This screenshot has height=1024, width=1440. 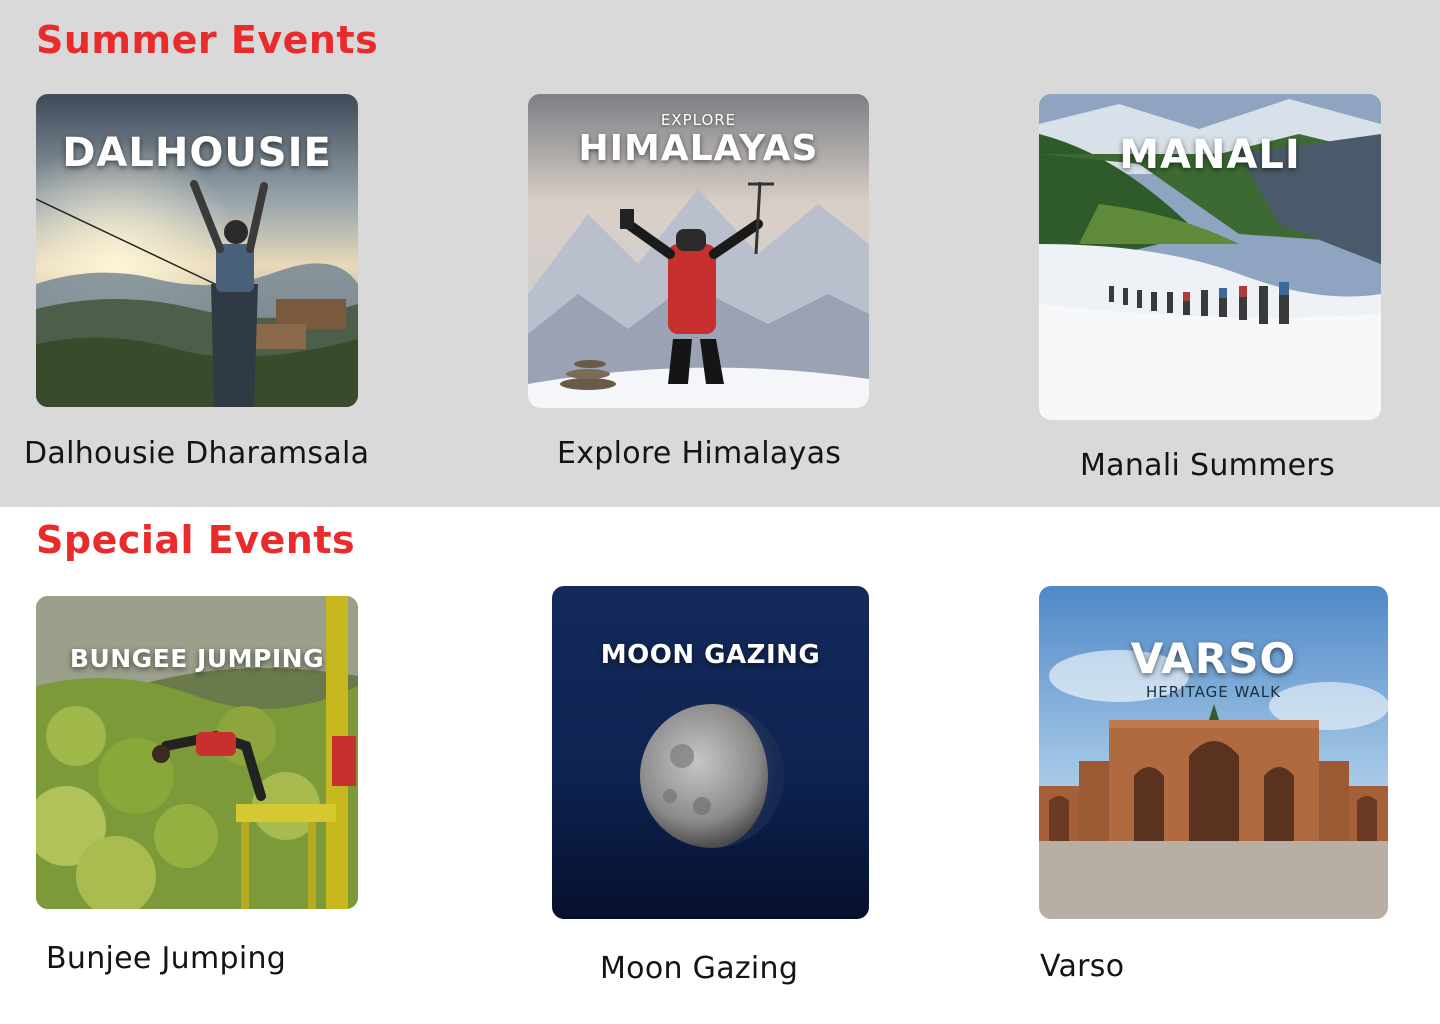 What do you see at coordinates (698, 251) in the screenshot?
I see `event-card-himalayas: EXPLORE HIMALAYAS` at bounding box center [698, 251].